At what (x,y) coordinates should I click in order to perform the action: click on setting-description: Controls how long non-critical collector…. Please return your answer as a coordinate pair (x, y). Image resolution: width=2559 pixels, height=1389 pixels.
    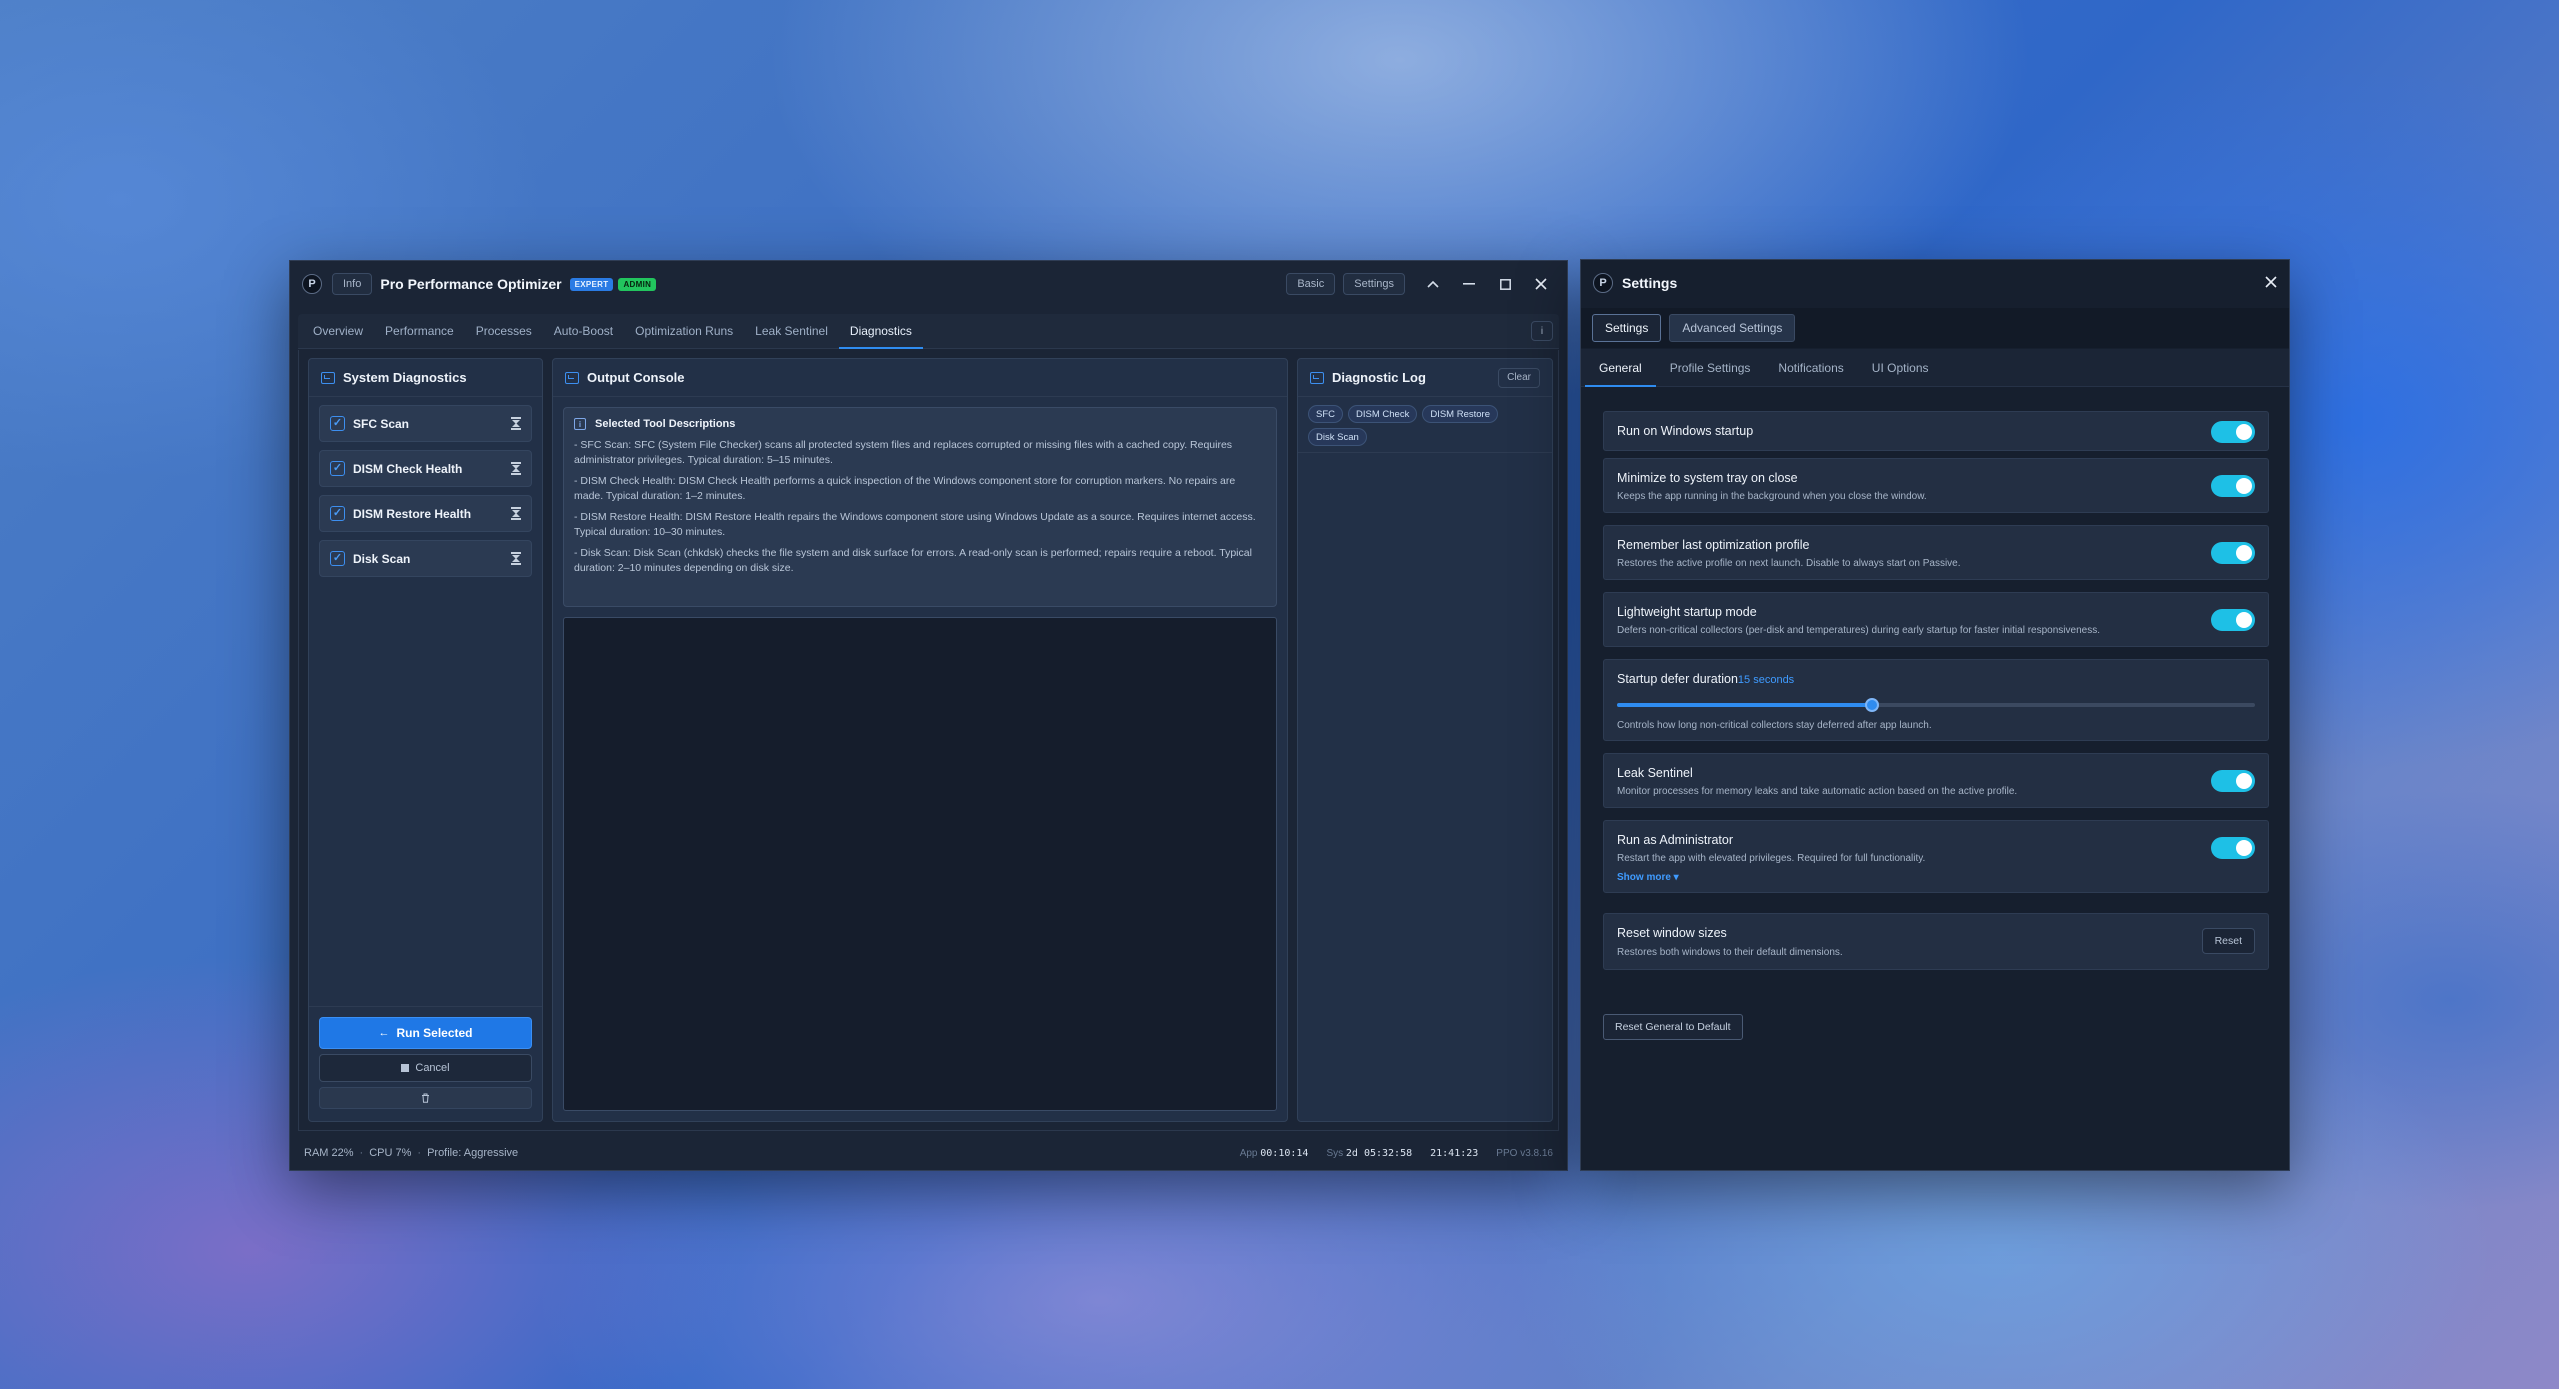
    Looking at the image, I should click on (1774, 725).